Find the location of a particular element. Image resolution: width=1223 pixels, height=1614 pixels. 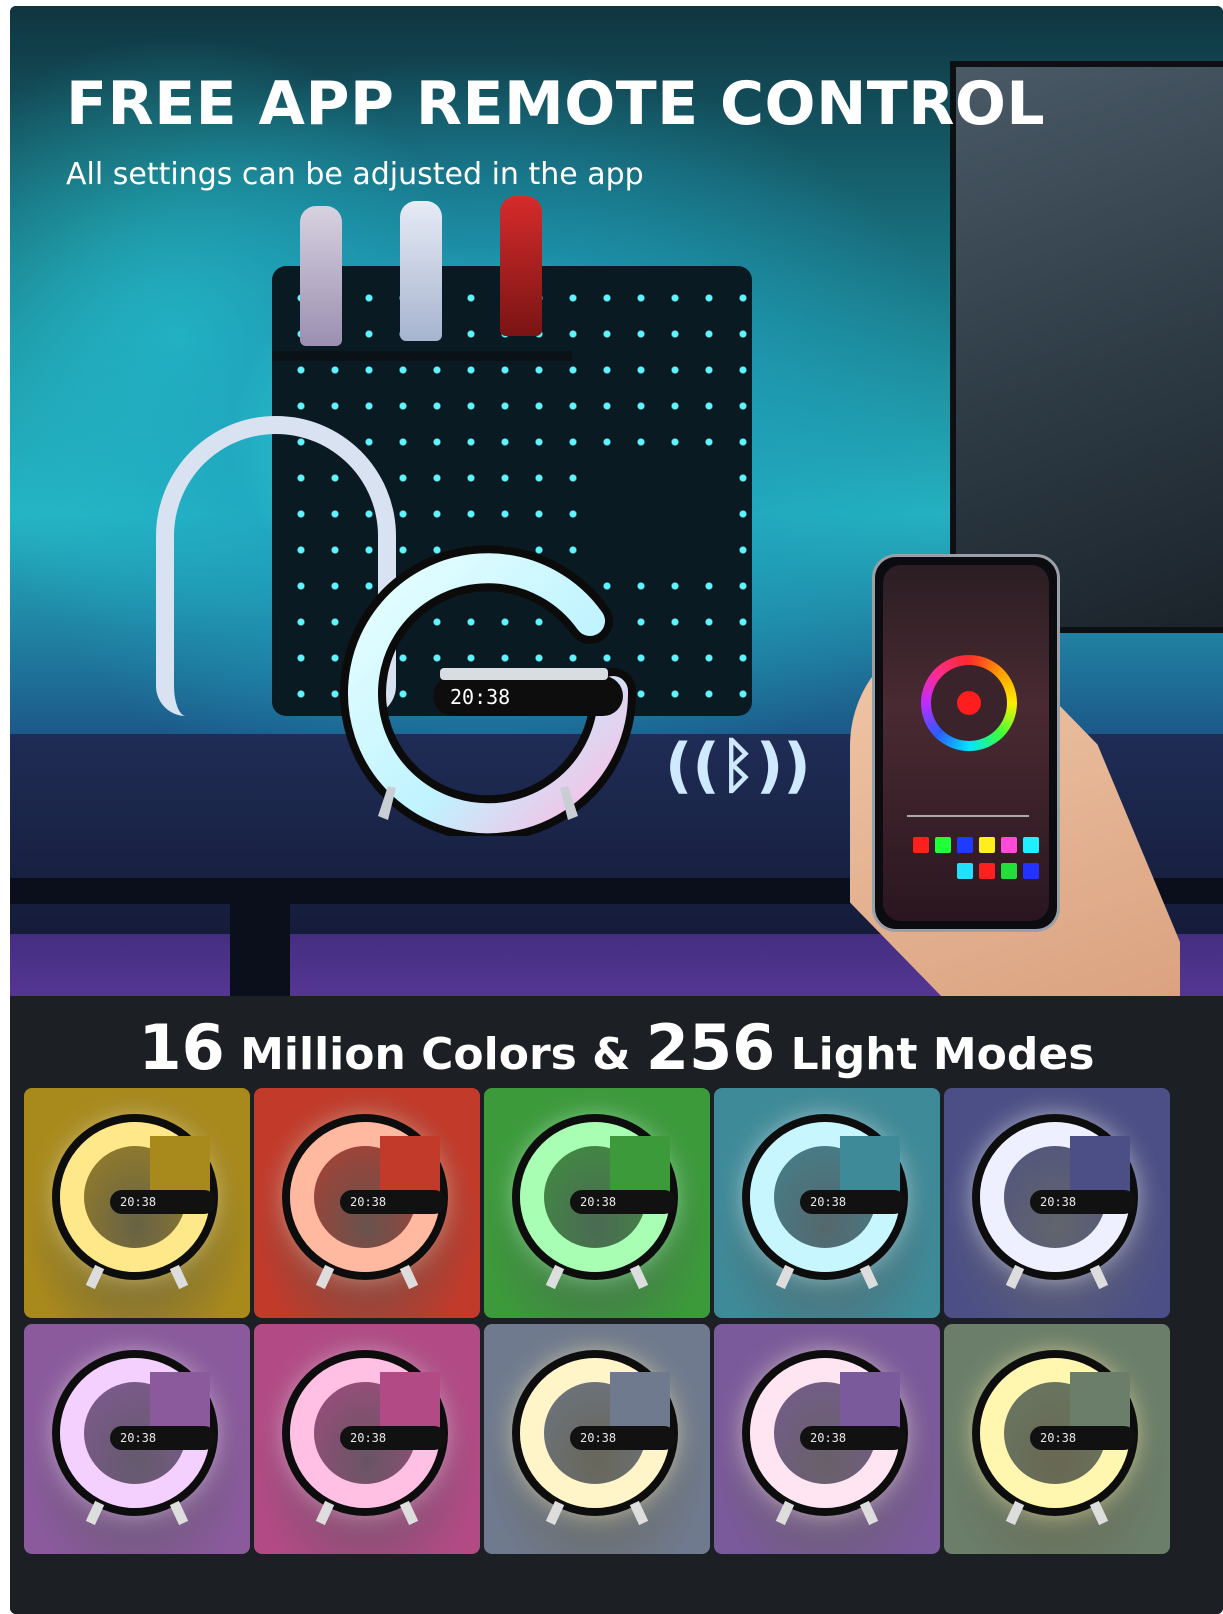

color-mode-tile-indigo: 20:38 is located at coordinates (1057, 1203).